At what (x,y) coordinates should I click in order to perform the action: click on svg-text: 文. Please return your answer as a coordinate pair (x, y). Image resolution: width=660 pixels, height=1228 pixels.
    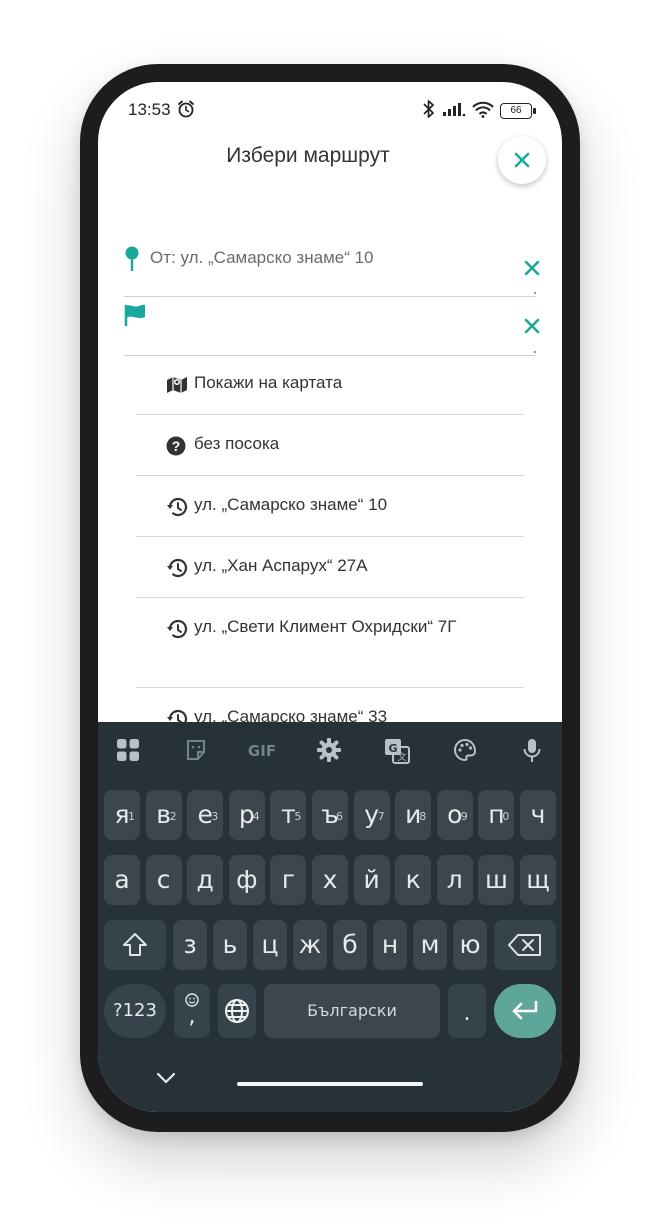
    Looking at the image, I should click on (401, 757).